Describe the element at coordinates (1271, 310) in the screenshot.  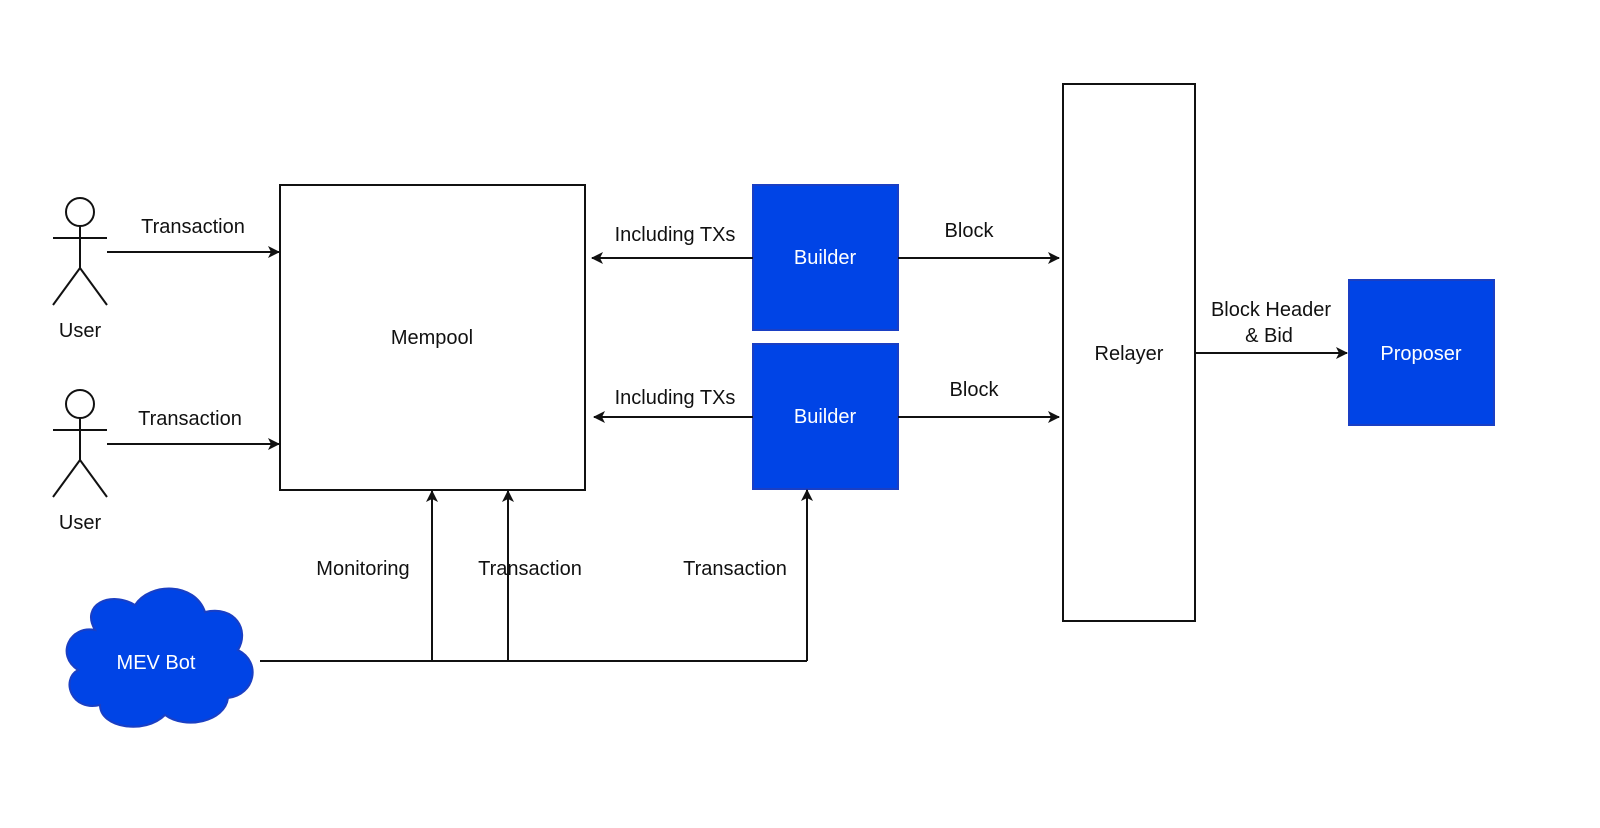
I see `edge-label-line1: Block Header` at that location.